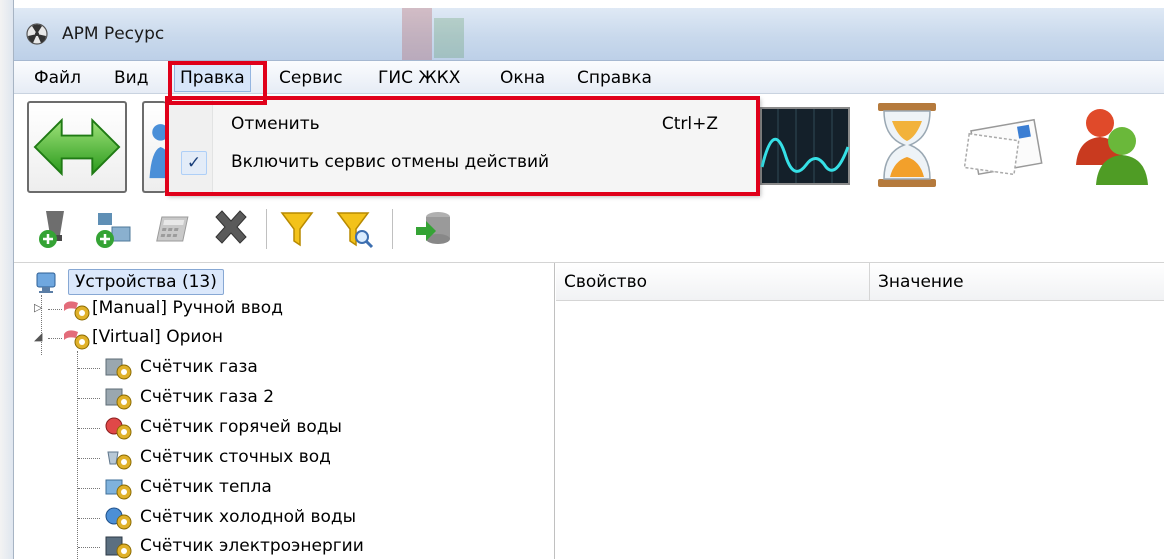 This screenshot has height=559, width=1164. What do you see at coordinates (231, 229) in the screenshot?
I see `delete-icon` at bounding box center [231, 229].